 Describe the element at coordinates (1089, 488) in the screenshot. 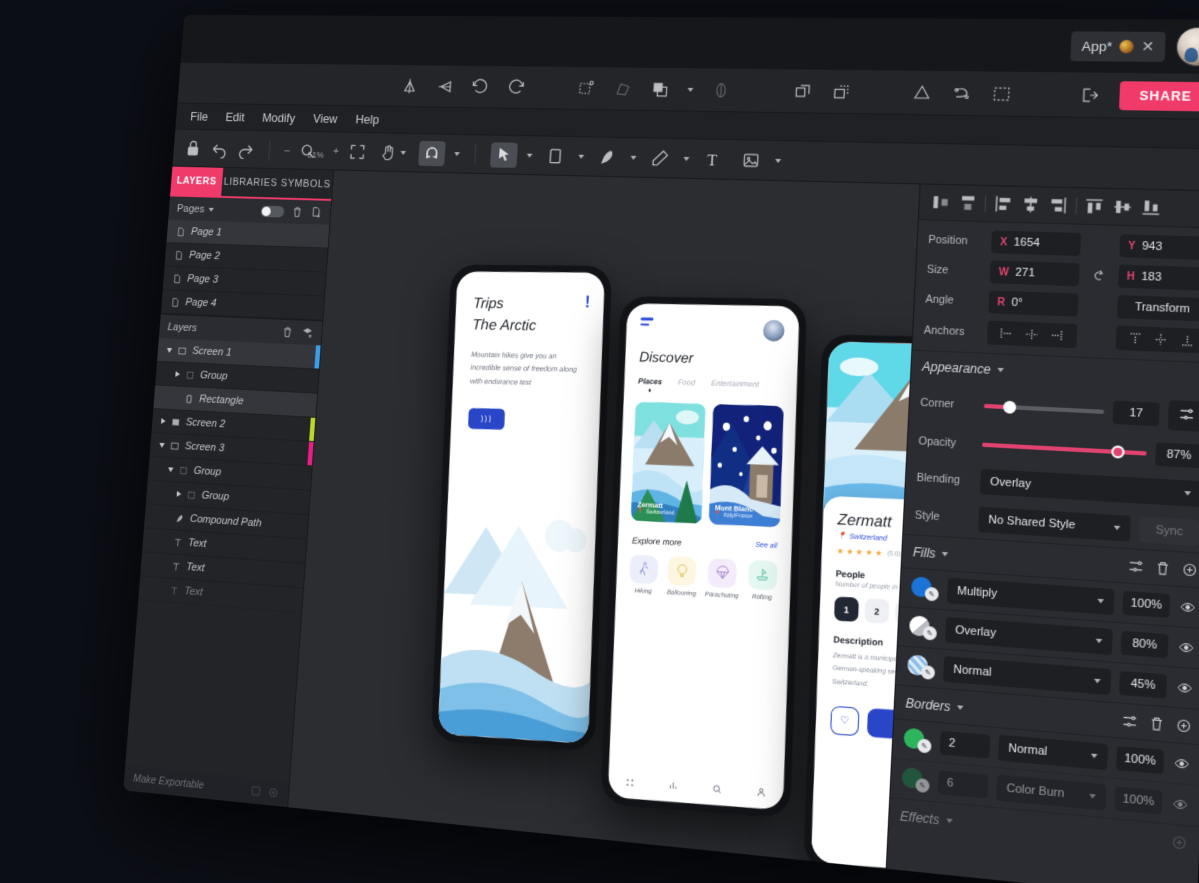

I see `blending-select: Overlay` at that location.